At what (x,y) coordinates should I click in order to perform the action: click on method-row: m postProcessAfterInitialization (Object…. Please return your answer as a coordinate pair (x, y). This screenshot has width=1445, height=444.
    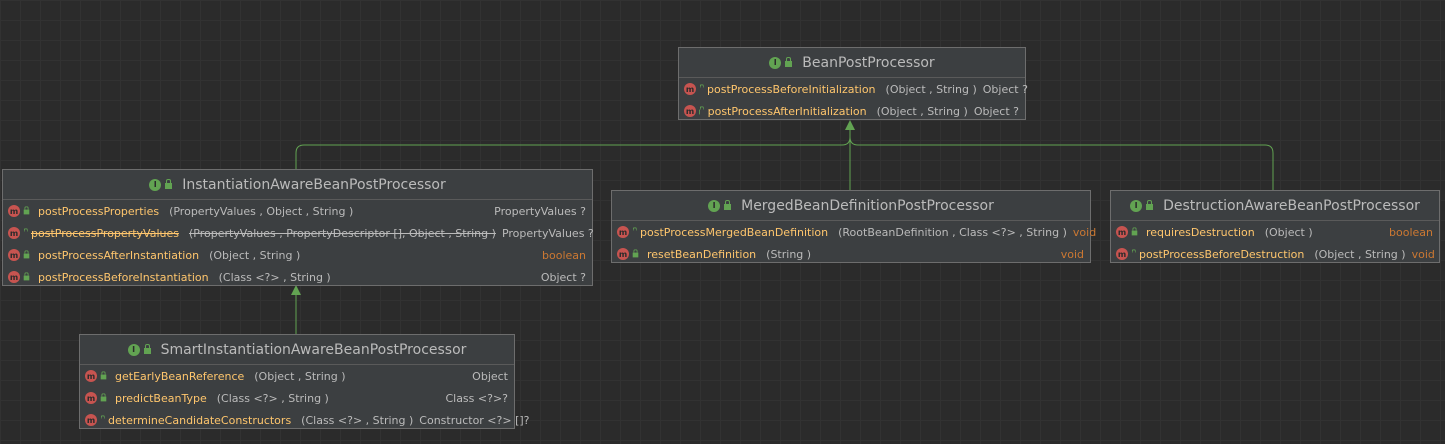
    Looking at the image, I should click on (852, 111).